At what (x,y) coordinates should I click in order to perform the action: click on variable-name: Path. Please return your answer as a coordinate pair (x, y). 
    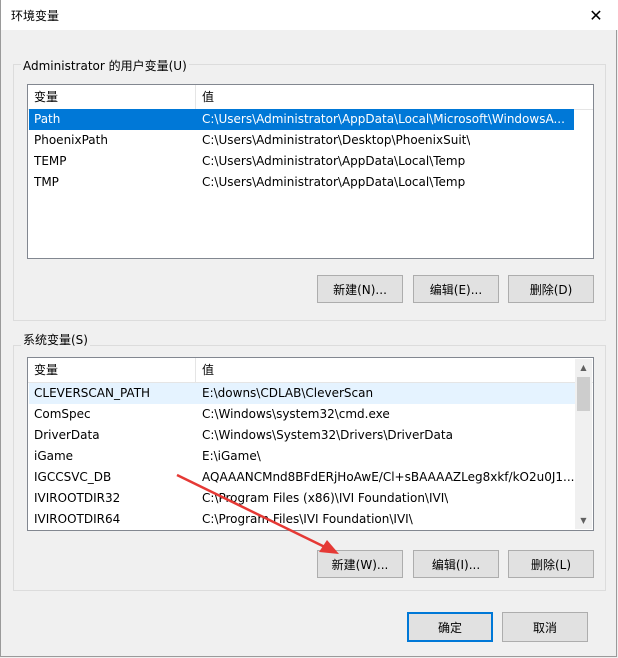
    Looking at the image, I should click on (47, 119).